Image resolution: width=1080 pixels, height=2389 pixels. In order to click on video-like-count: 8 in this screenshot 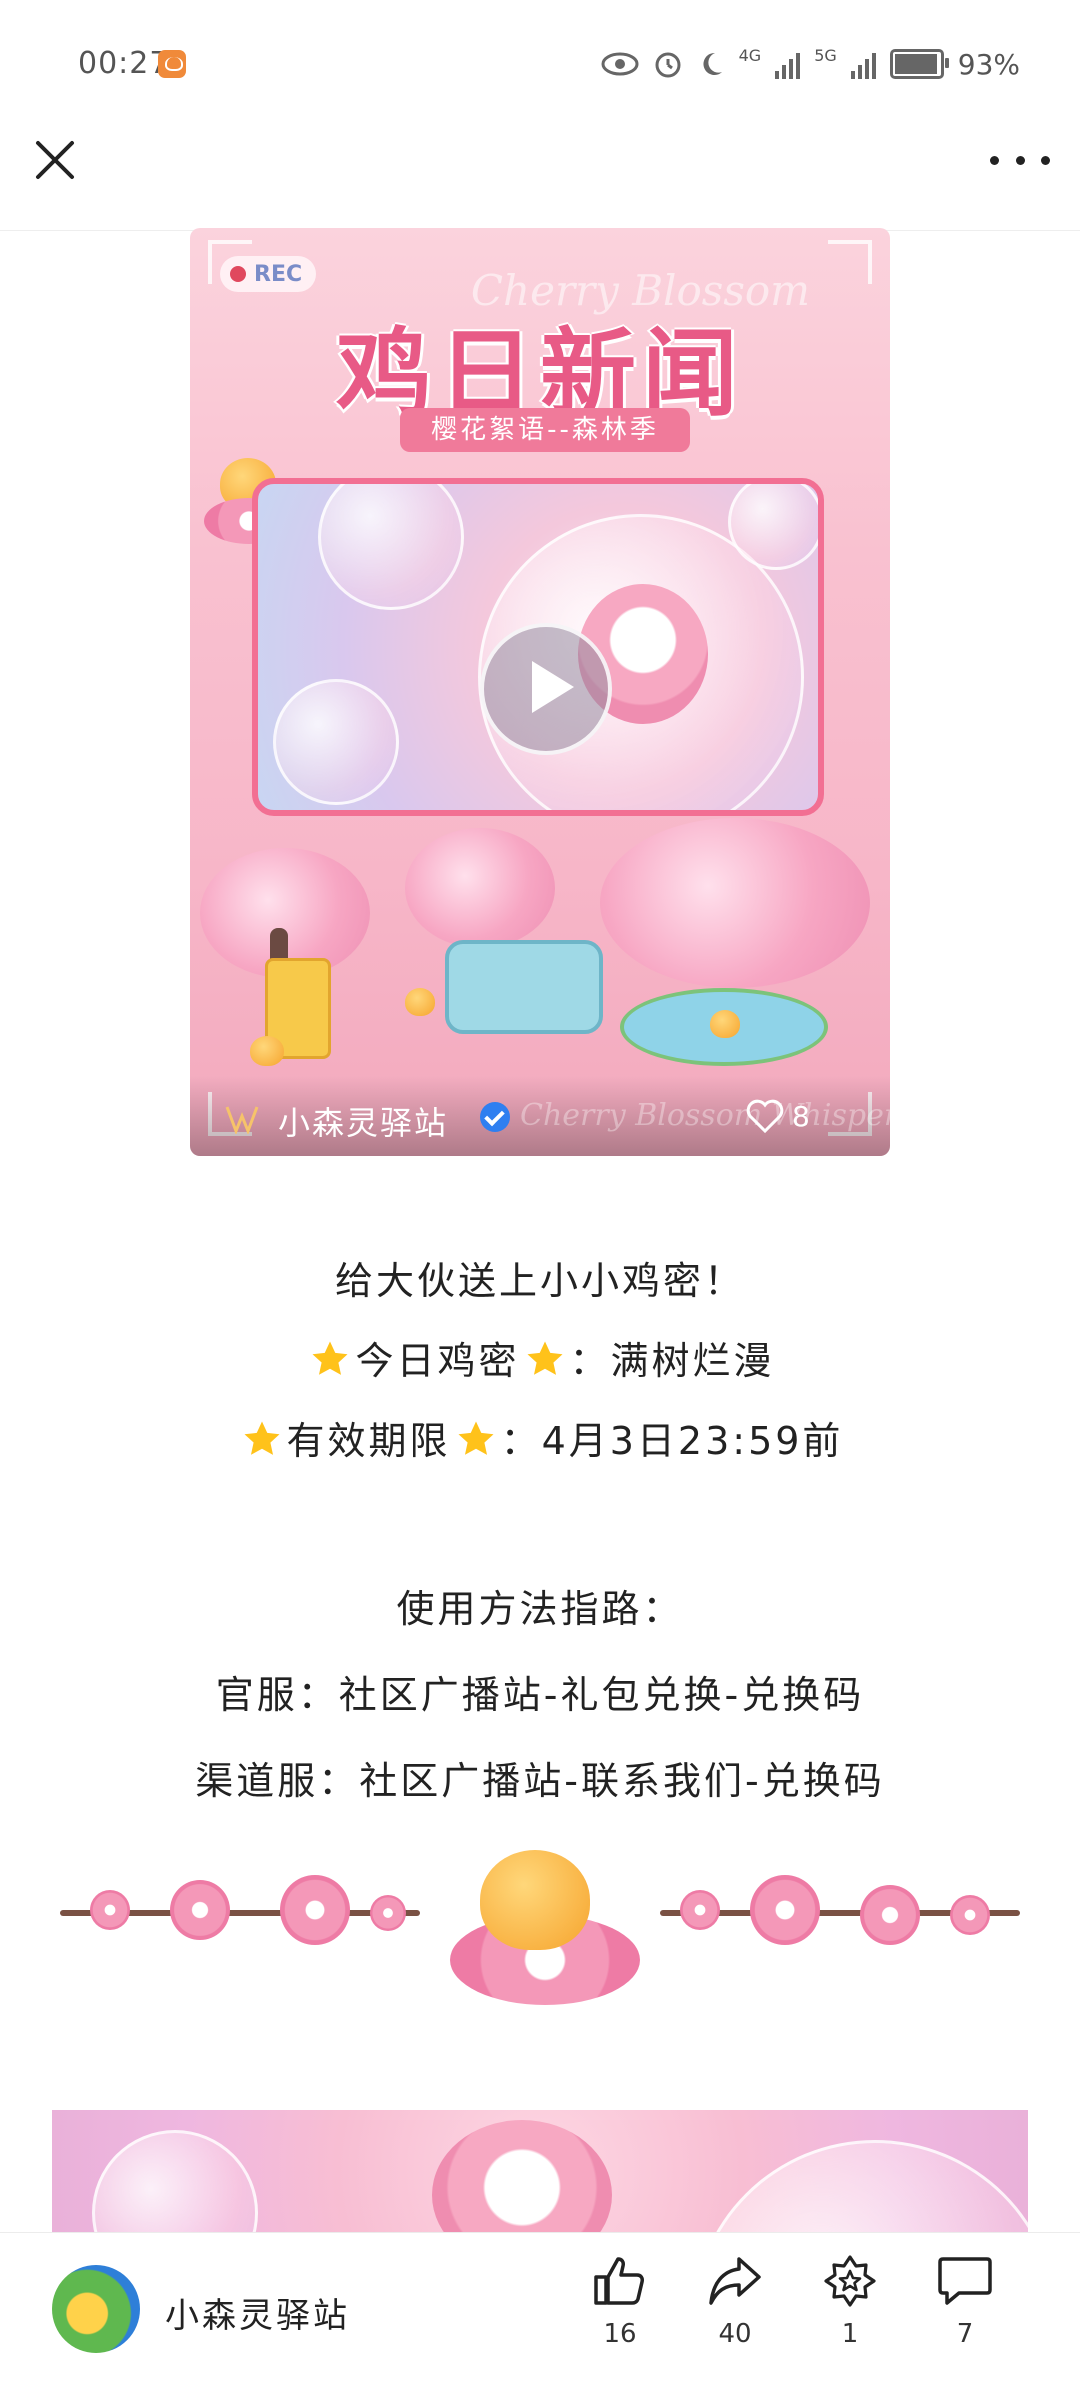, I will do `click(801, 1116)`.